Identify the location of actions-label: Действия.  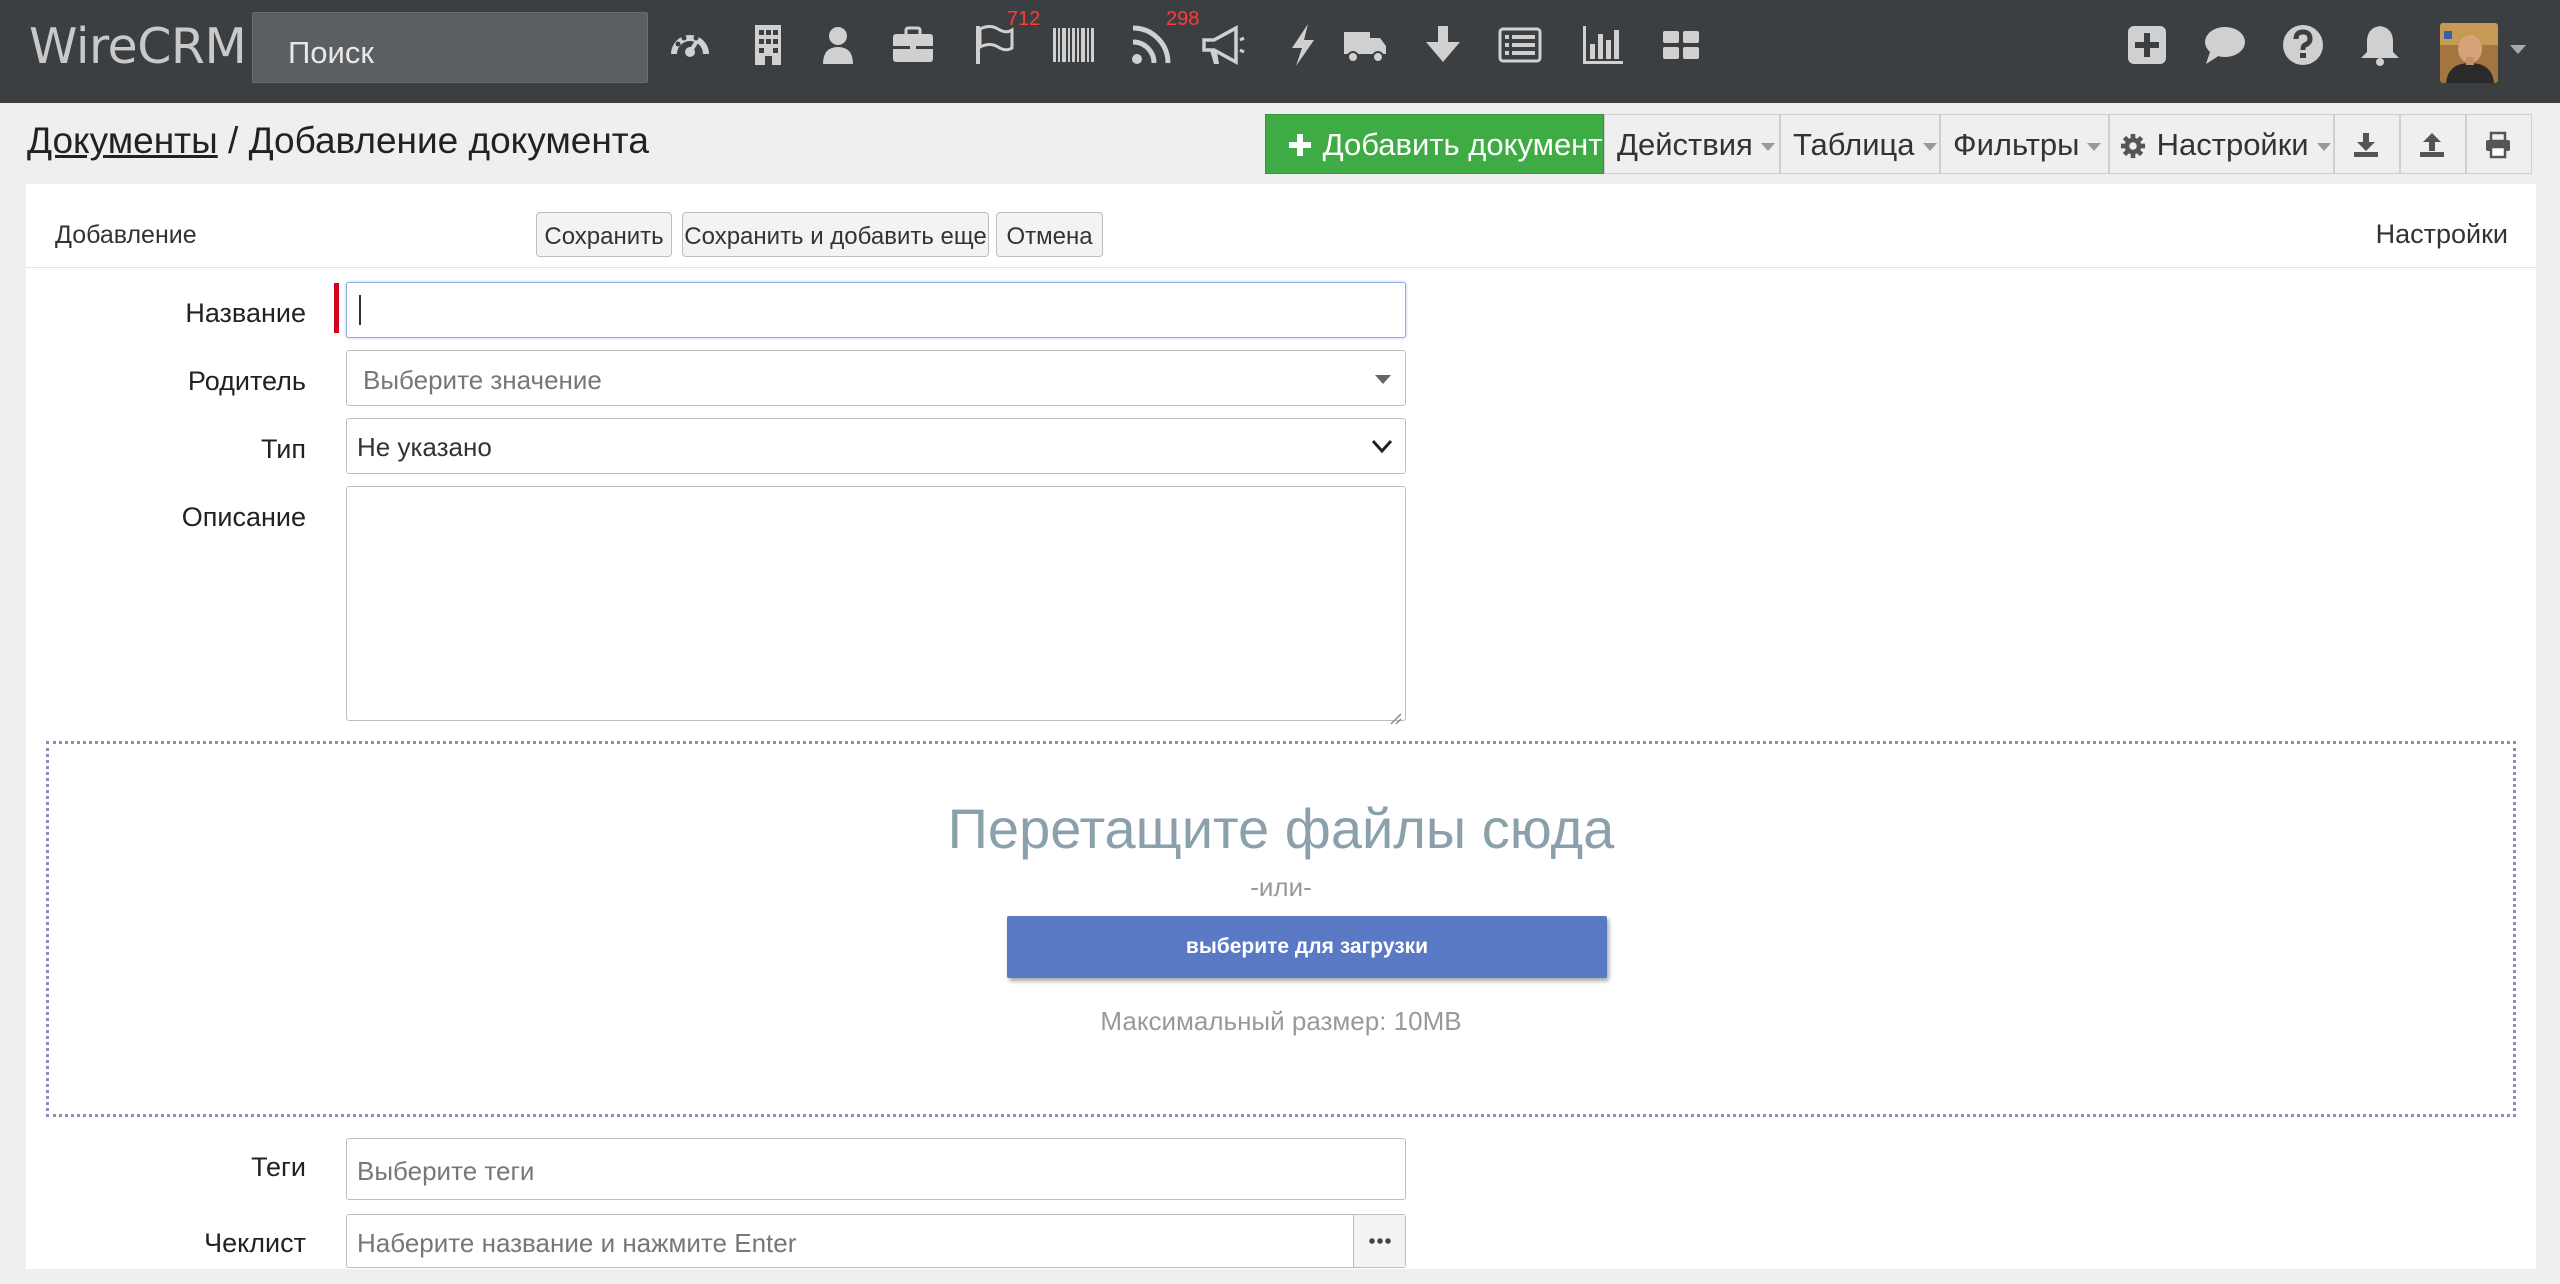
(1685, 144).